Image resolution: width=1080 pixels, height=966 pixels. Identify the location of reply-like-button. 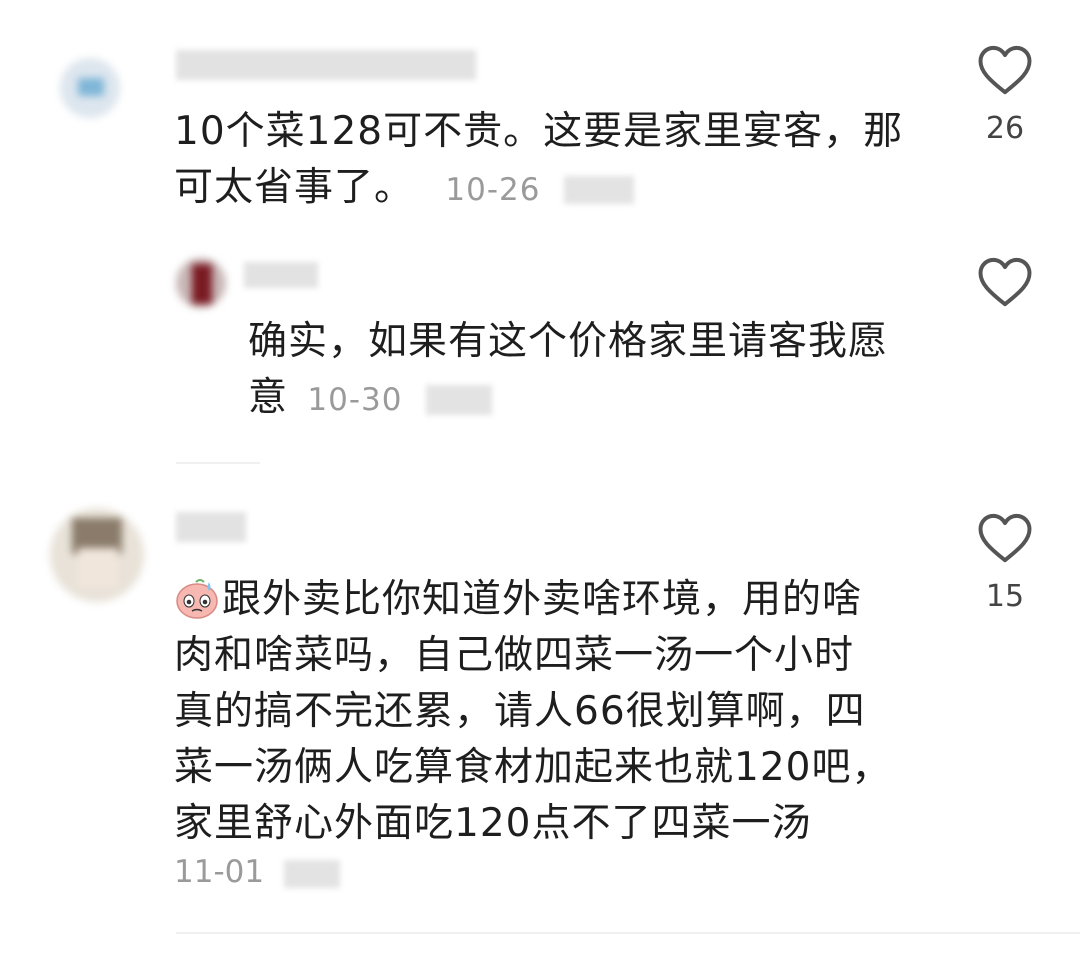
(1005, 282).